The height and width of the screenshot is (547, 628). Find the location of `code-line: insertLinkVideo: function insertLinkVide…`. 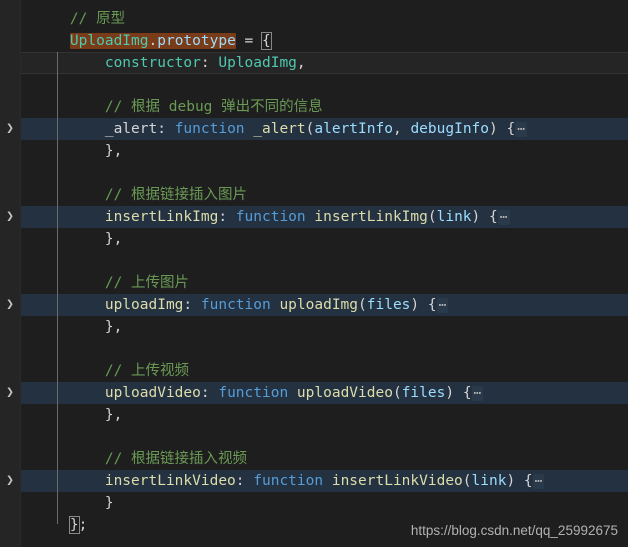

code-line: insertLinkVideo: function insertLinkVide… is located at coordinates (324, 481).